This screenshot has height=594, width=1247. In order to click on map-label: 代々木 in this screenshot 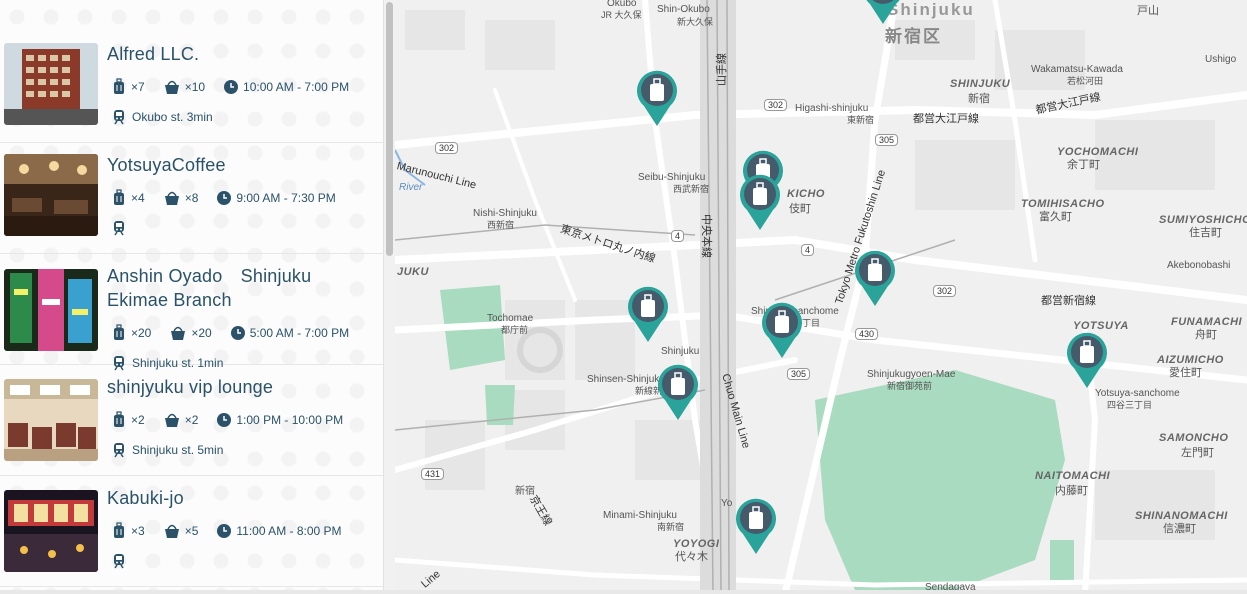, I will do `click(691, 557)`.